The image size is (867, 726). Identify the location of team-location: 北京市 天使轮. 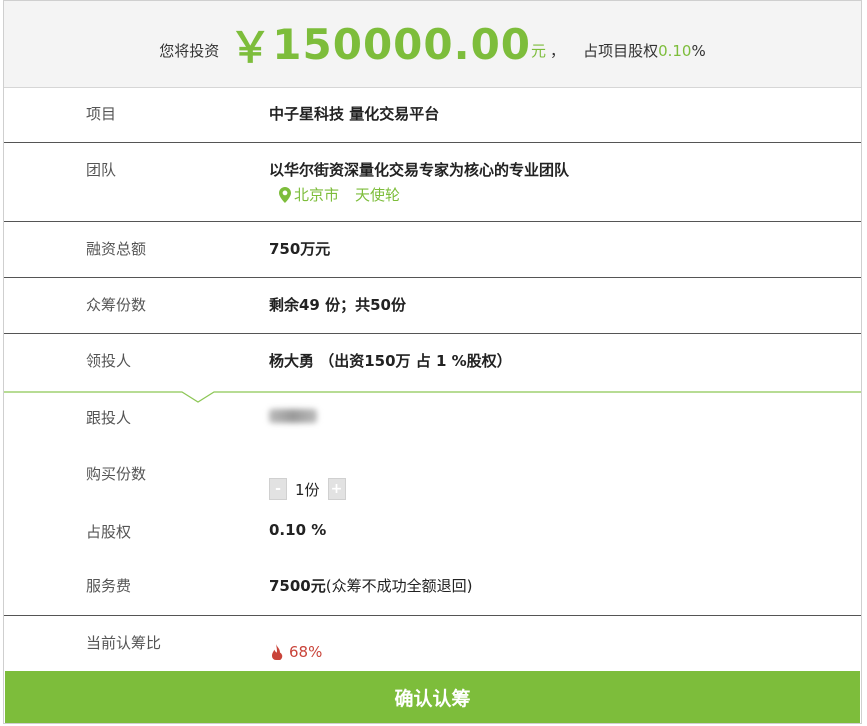
(424, 194).